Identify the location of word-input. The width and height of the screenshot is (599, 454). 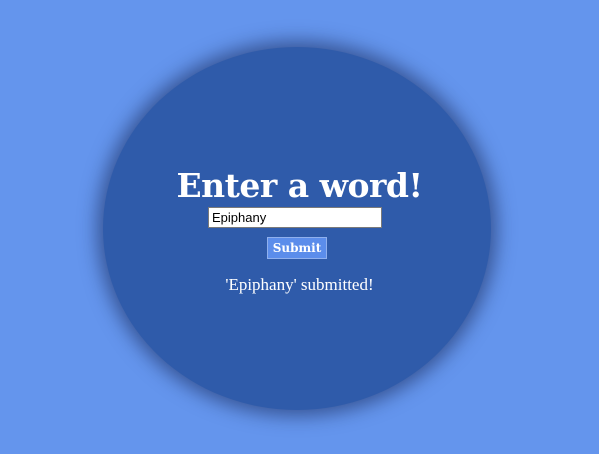
(295, 217).